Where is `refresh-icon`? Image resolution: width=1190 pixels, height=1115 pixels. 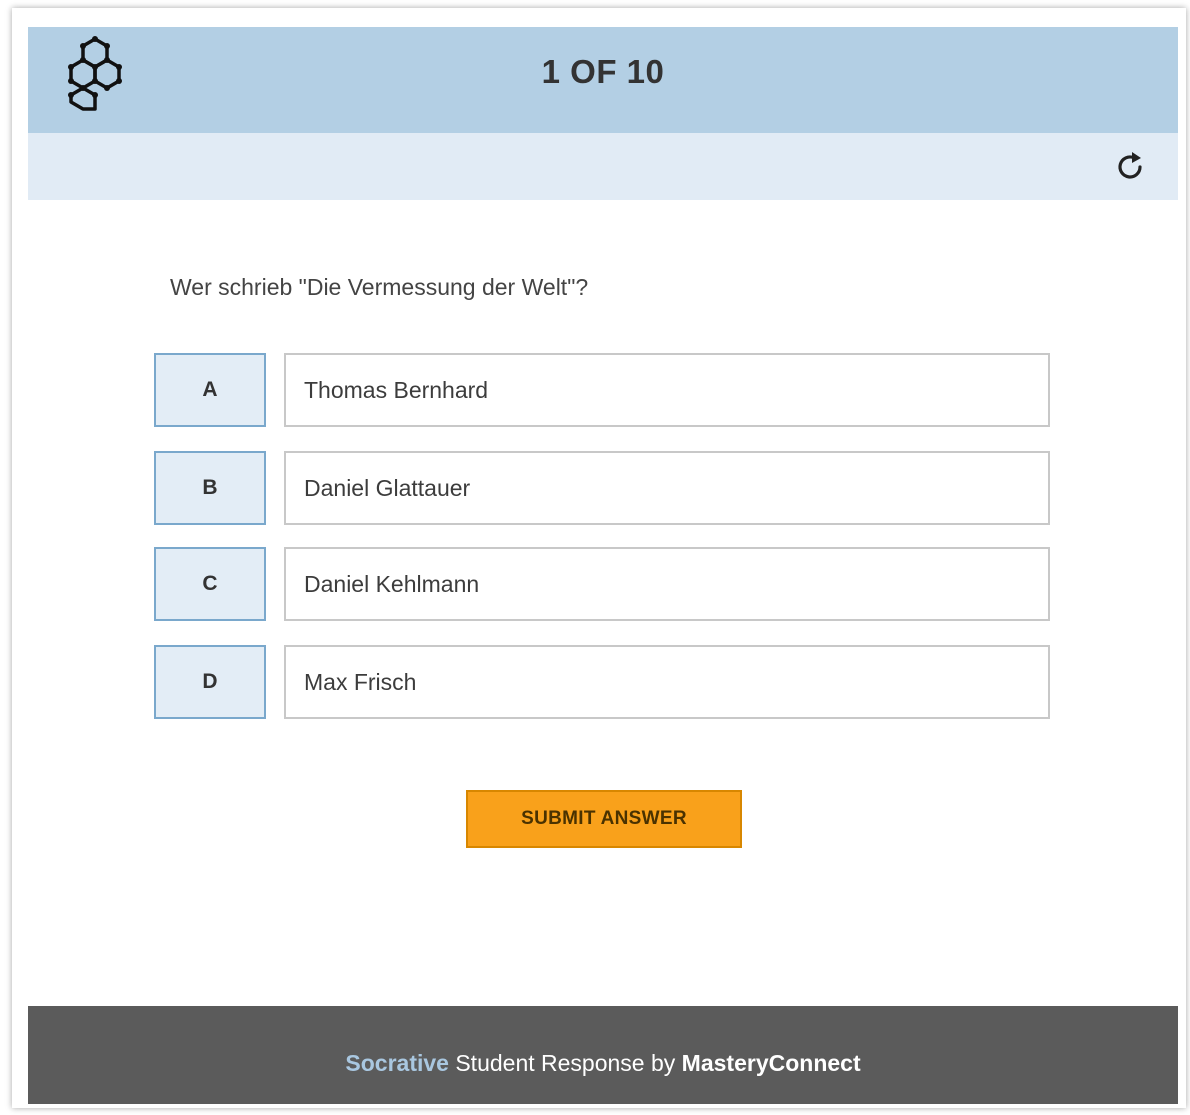 refresh-icon is located at coordinates (1130, 167).